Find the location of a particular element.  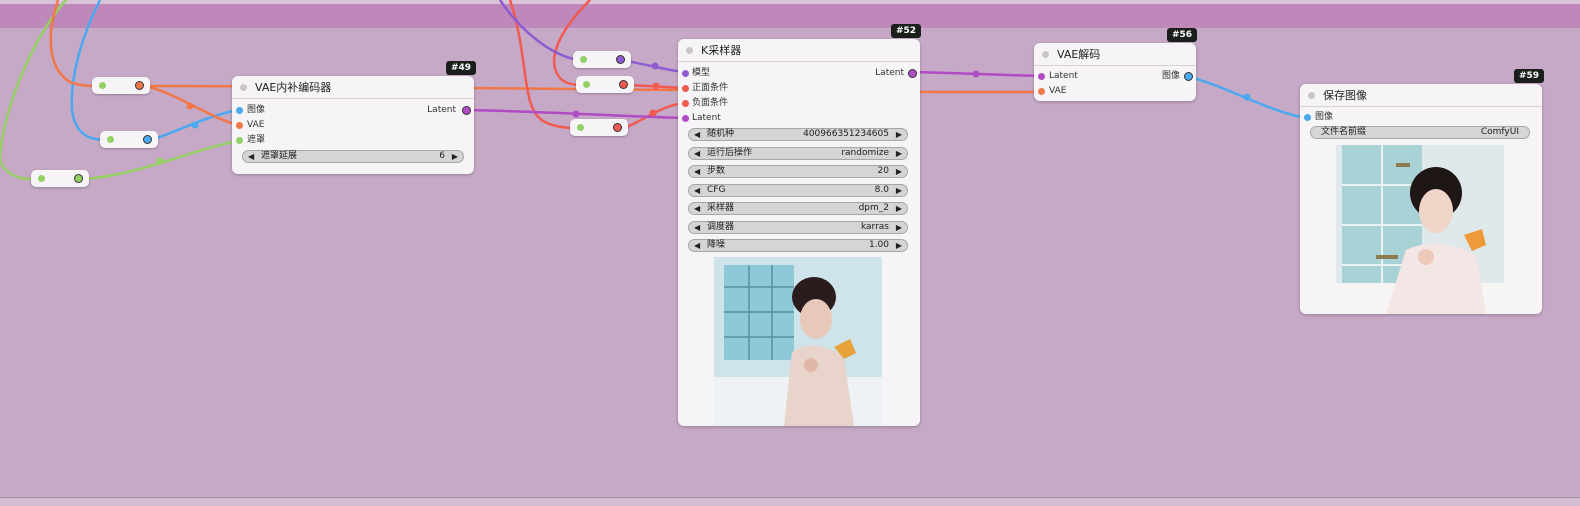

output-image-label: 图像 is located at coordinates (1170, 76).